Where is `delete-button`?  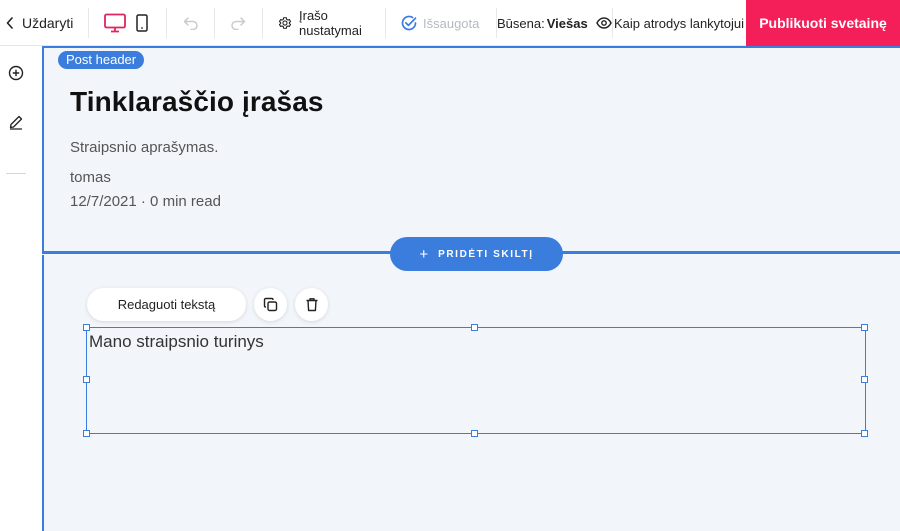 delete-button is located at coordinates (311, 304).